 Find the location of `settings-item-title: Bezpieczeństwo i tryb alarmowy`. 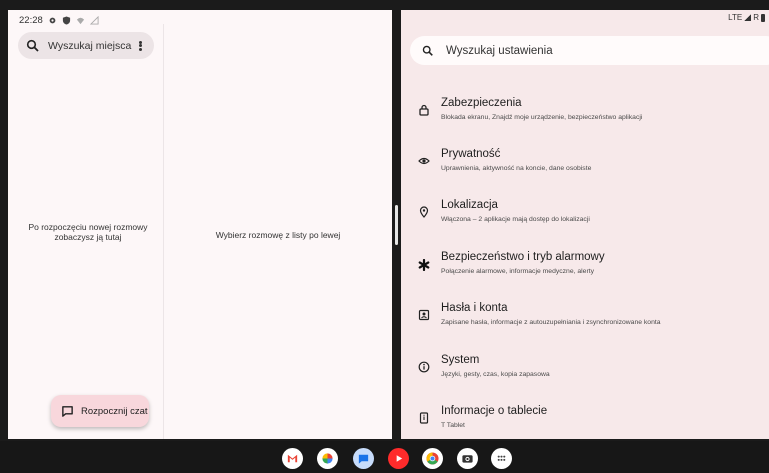

settings-item-title: Bezpieczeństwo i tryb alarmowy is located at coordinates (523, 257).